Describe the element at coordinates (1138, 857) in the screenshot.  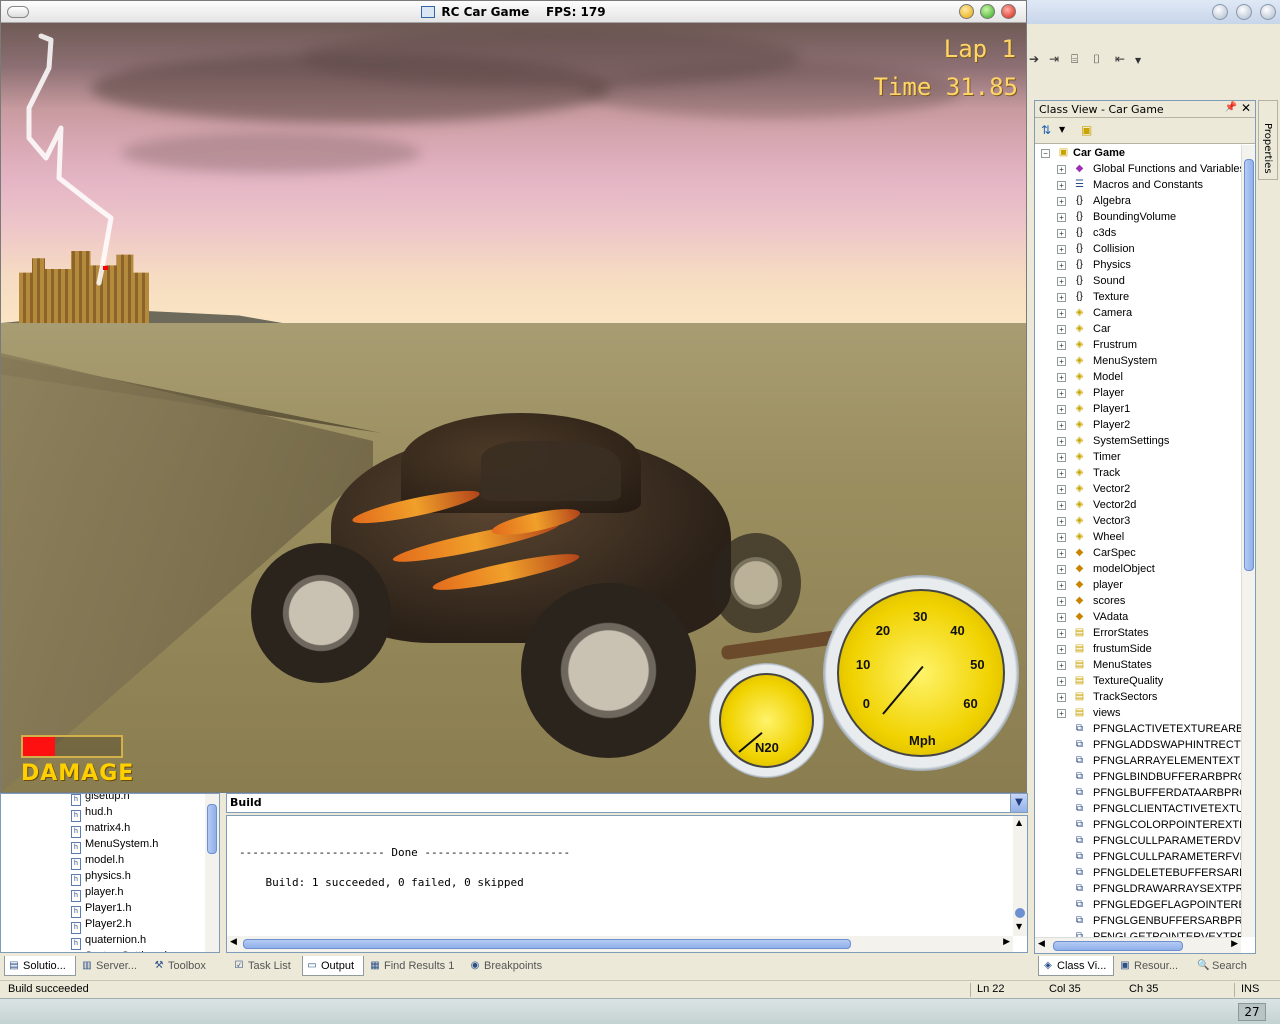
I see `tree-item: ⧉ PFNGLCULLPARAMETERFVEXT` at that location.